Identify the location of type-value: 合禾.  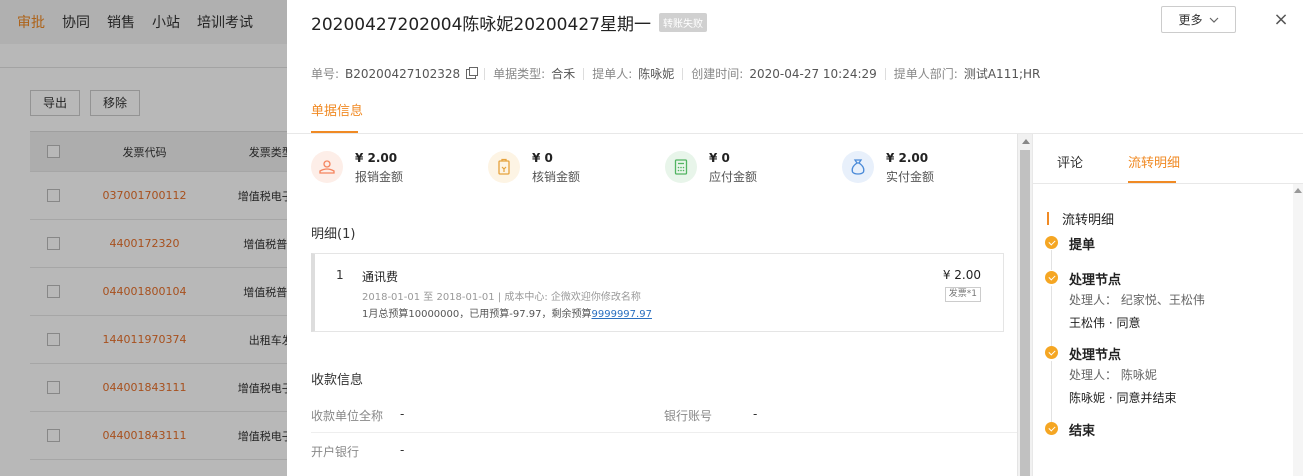
(563, 74).